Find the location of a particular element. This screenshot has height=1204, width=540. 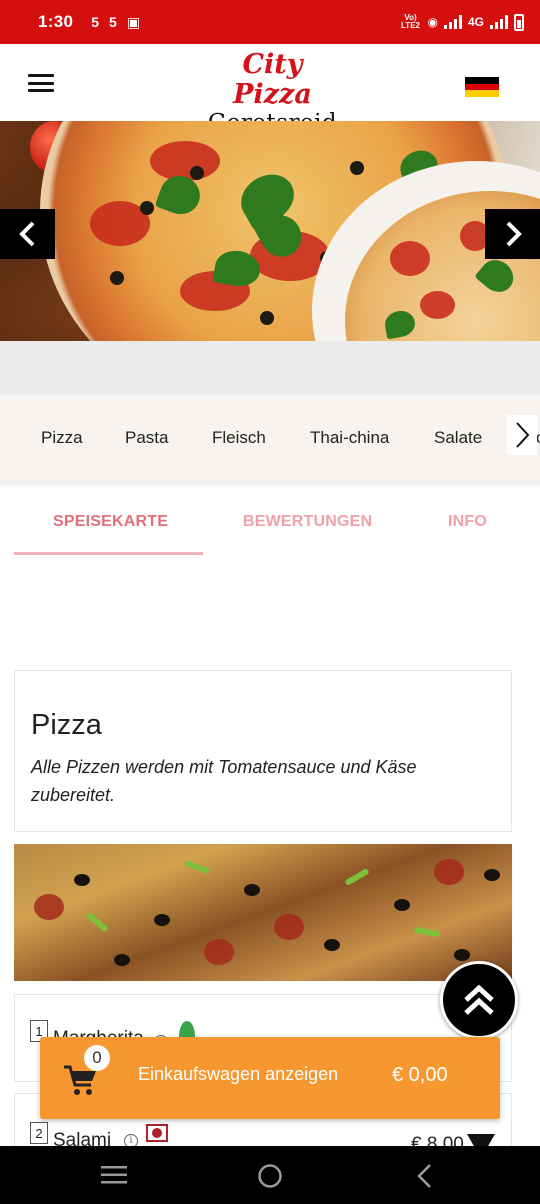

scroll-to-top-button is located at coordinates (479, 1000).